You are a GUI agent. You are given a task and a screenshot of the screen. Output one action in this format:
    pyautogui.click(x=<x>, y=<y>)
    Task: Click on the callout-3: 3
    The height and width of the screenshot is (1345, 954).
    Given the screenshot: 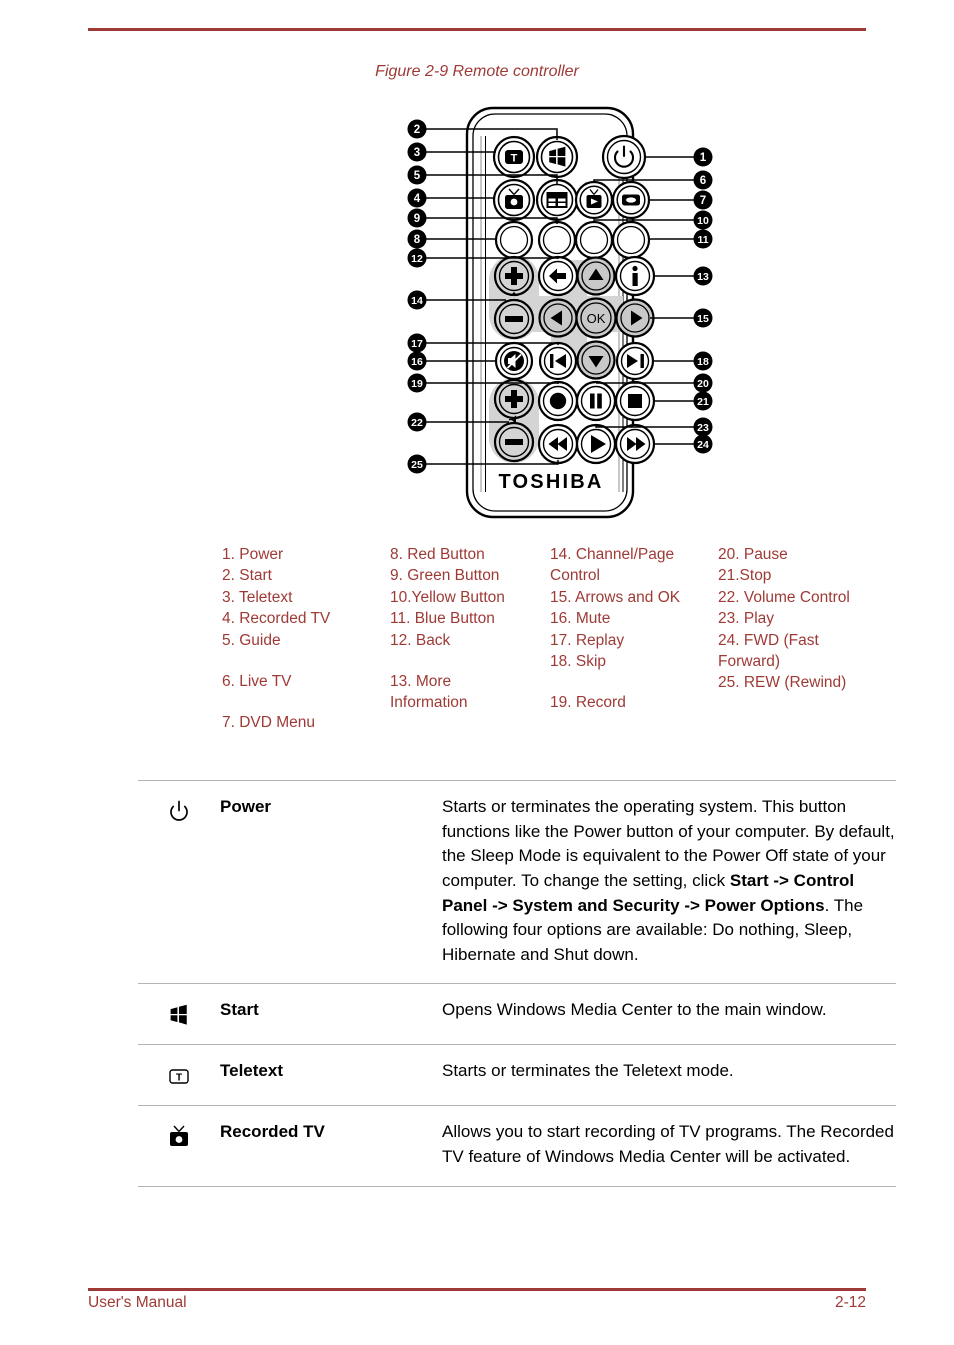 What is the action you would take?
    pyautogui.click(x=417, y=152)
    